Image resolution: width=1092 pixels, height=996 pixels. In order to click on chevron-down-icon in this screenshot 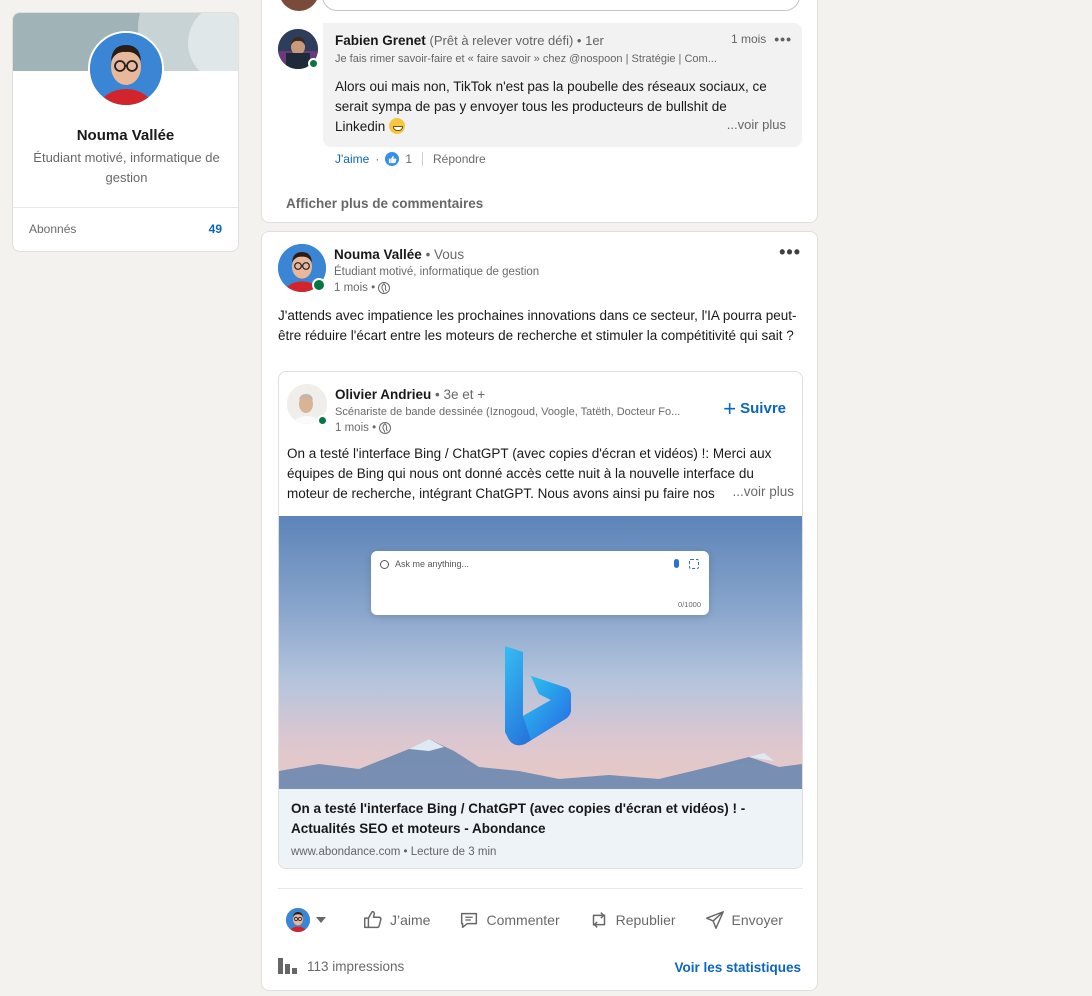, I will do `click(321, 920)`.